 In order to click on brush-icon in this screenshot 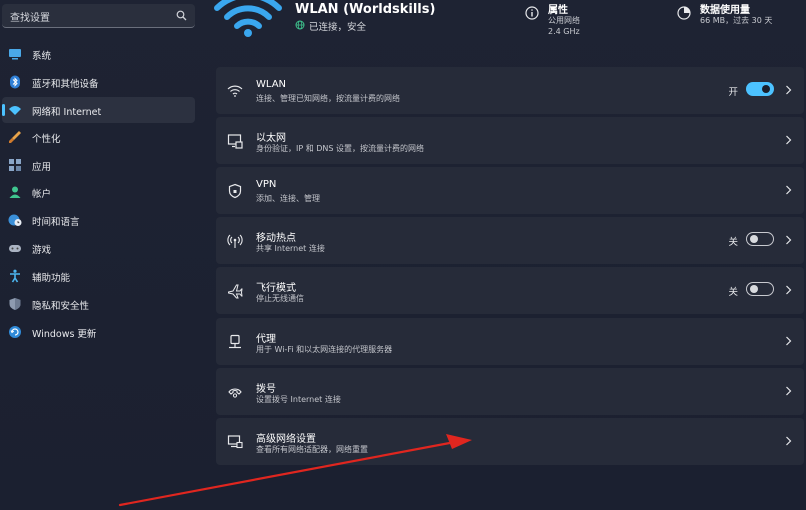, I will do `click(15, 137)`.